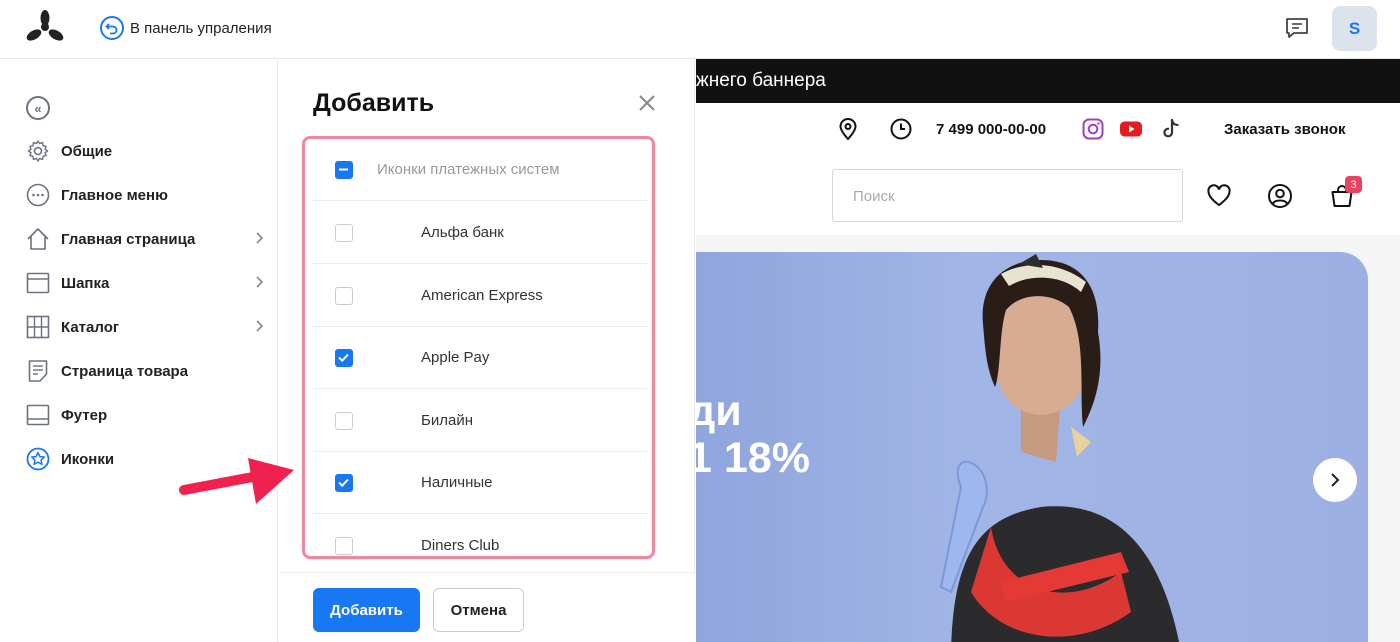 The width and height of the screenshot is (1400, 642). What do you see at coordinates (374, 103) in the screenshot?
I see `panel-title: Добавить` at bounding box center [374, 103].